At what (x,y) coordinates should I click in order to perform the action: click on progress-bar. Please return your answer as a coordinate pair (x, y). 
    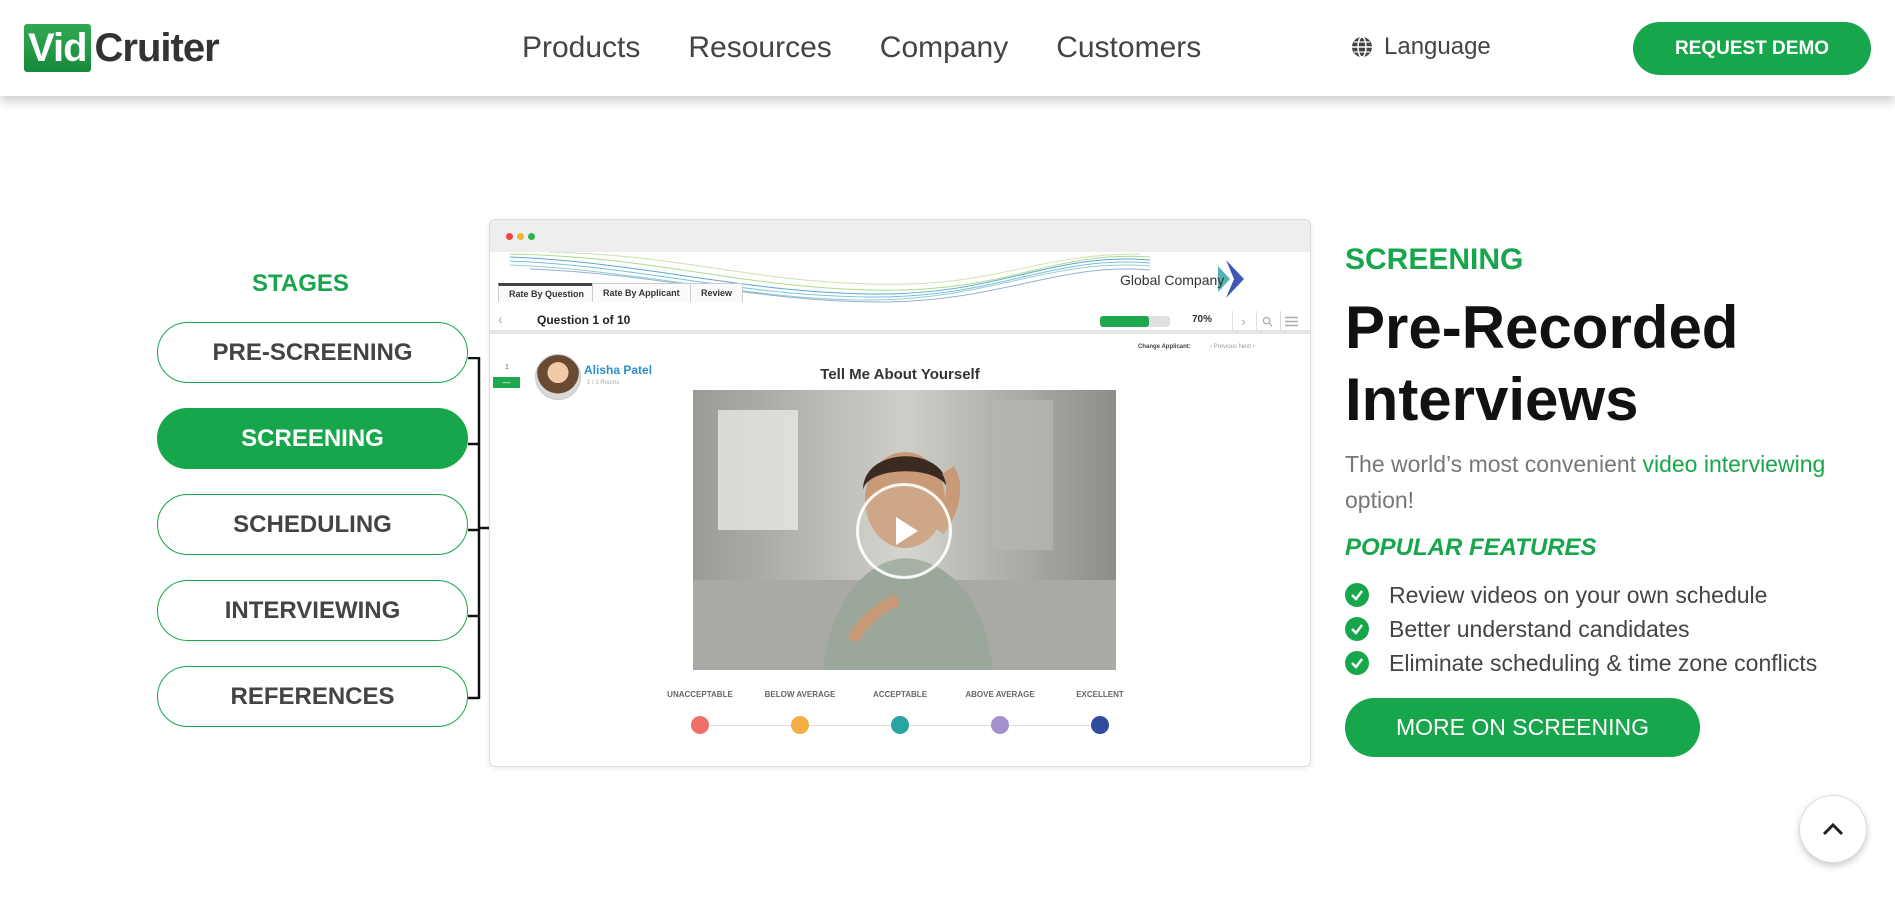
    Looking at the image, I should click on (1135, 321).